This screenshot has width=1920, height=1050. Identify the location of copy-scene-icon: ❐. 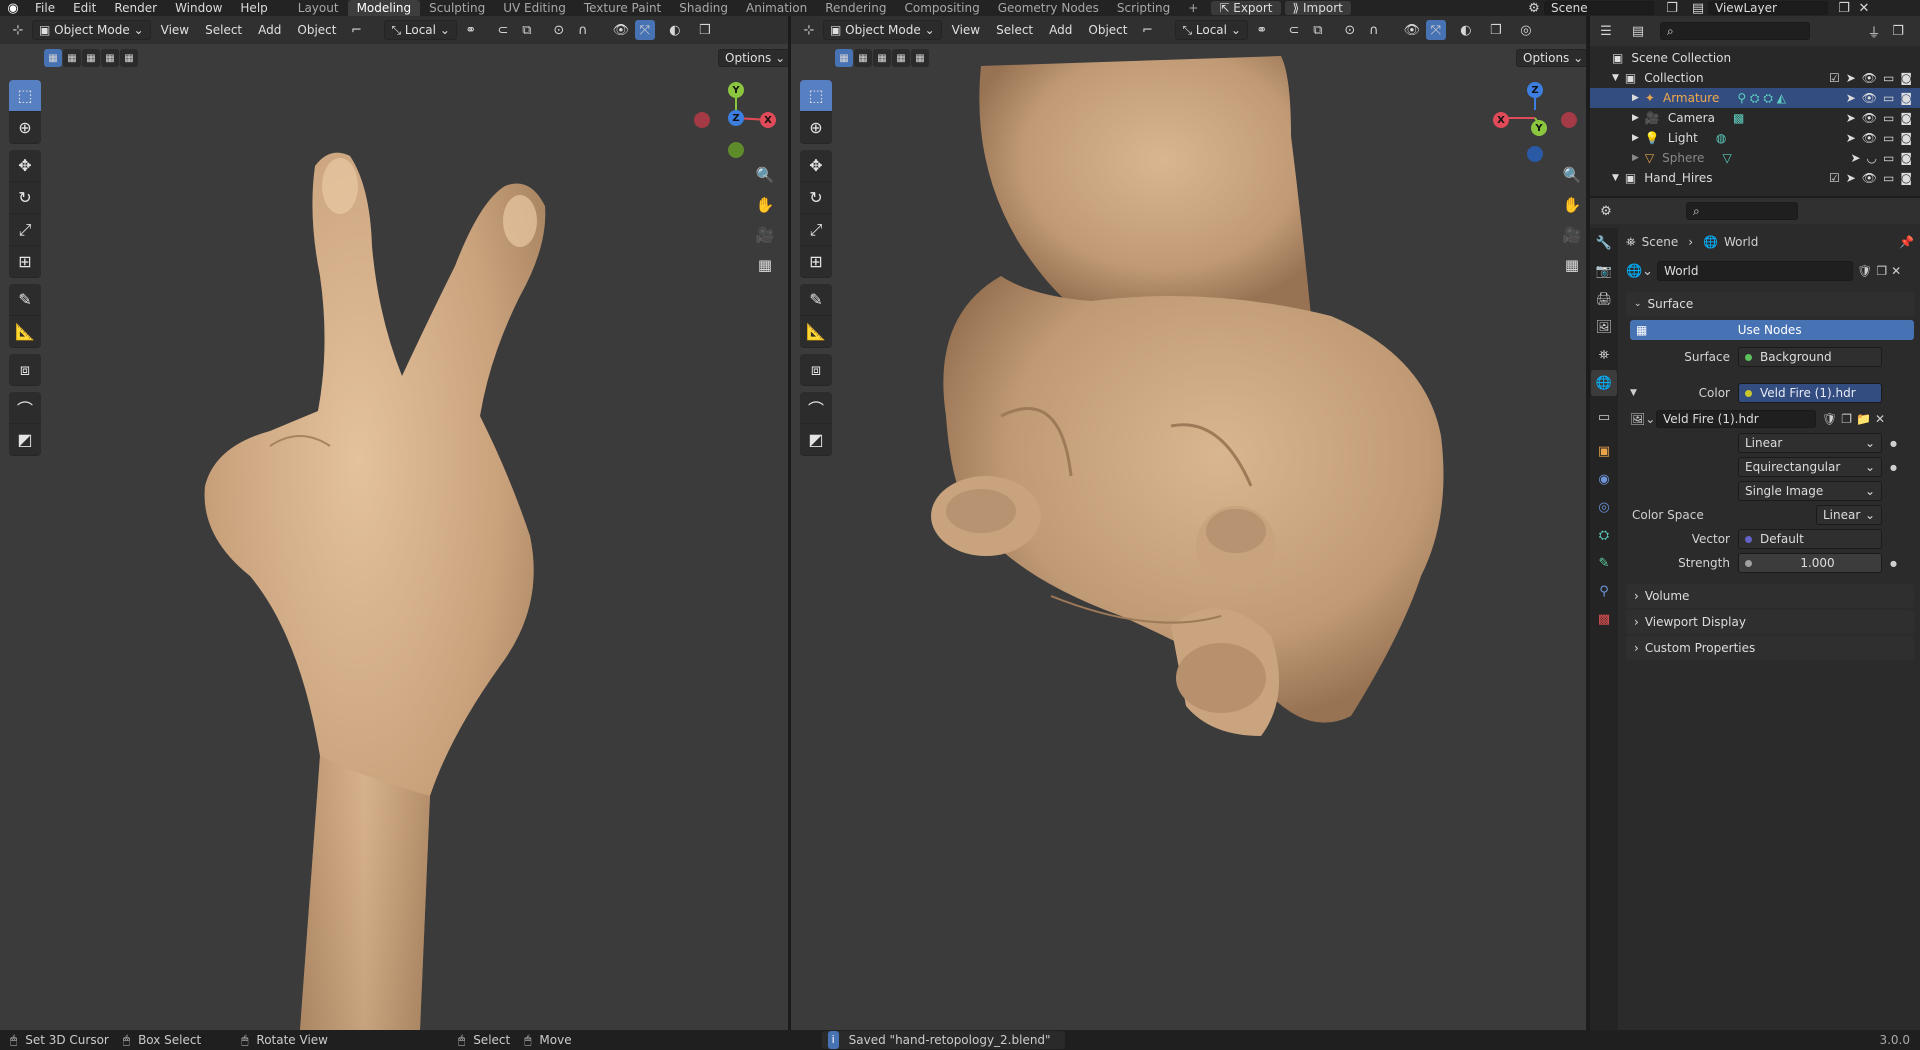
(1672, 8).